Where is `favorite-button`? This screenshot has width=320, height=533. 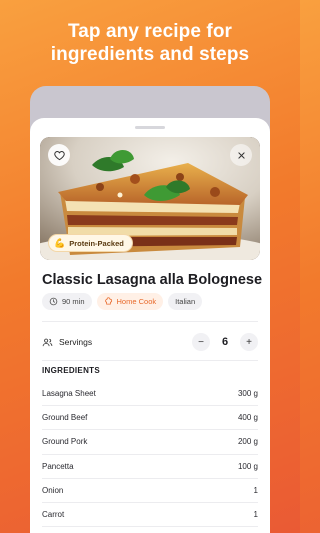 favorite-button is located at coordinates (59, 155).